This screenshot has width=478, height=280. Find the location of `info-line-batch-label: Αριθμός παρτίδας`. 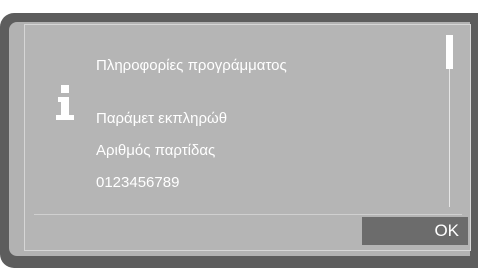

info-line-batch-label: Αριθμός παρτίδας is located at coordinates (156, 150).